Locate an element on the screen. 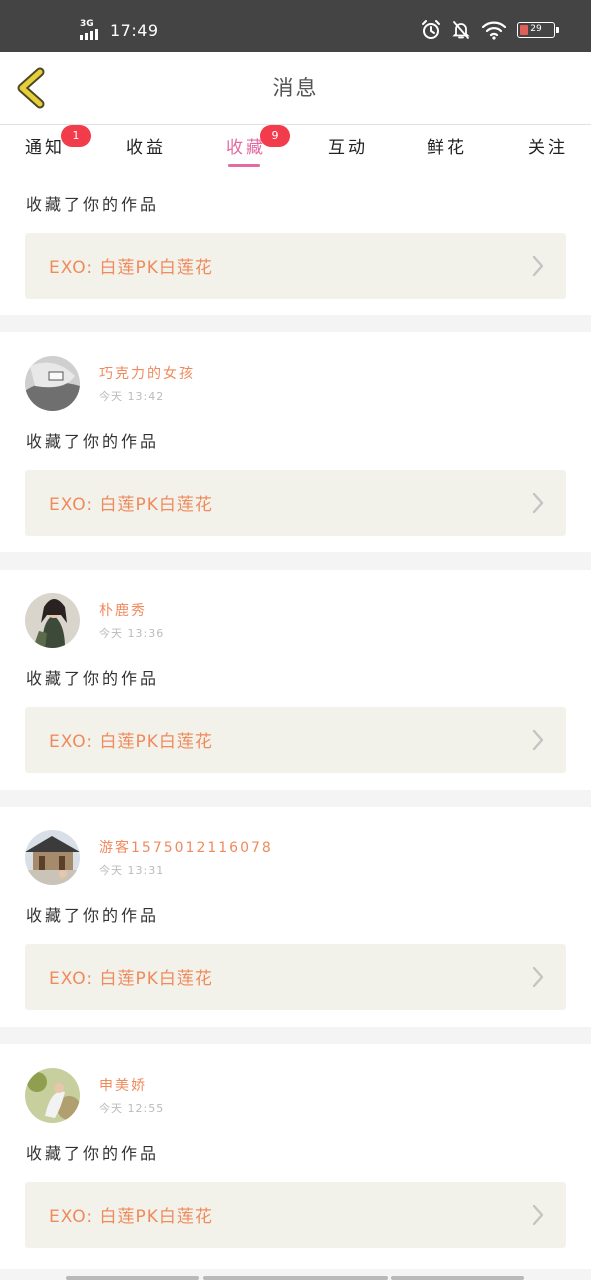 Image resolution: width=591 pixels, height=1280 pixels. status-bar: 3G 17:49 29 is located at coordinates (295, 26).